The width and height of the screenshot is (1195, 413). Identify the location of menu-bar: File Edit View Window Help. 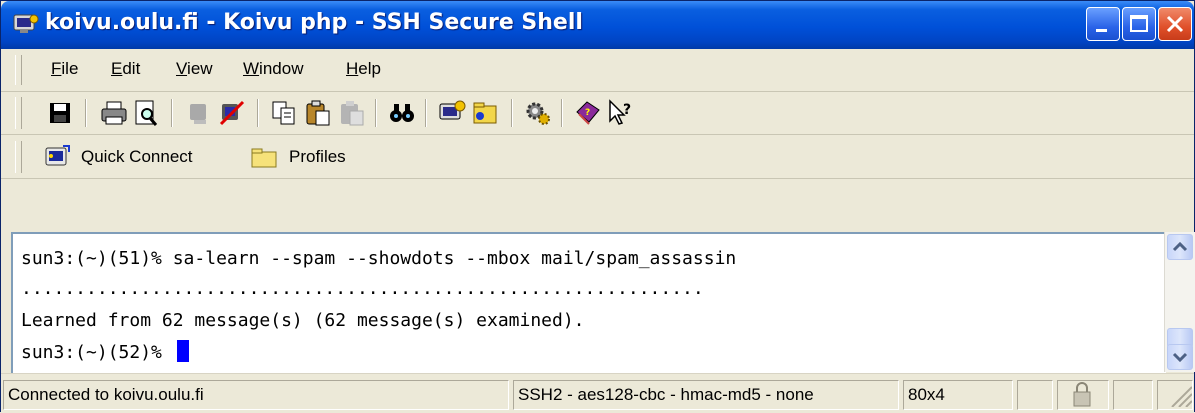
(597, 70).